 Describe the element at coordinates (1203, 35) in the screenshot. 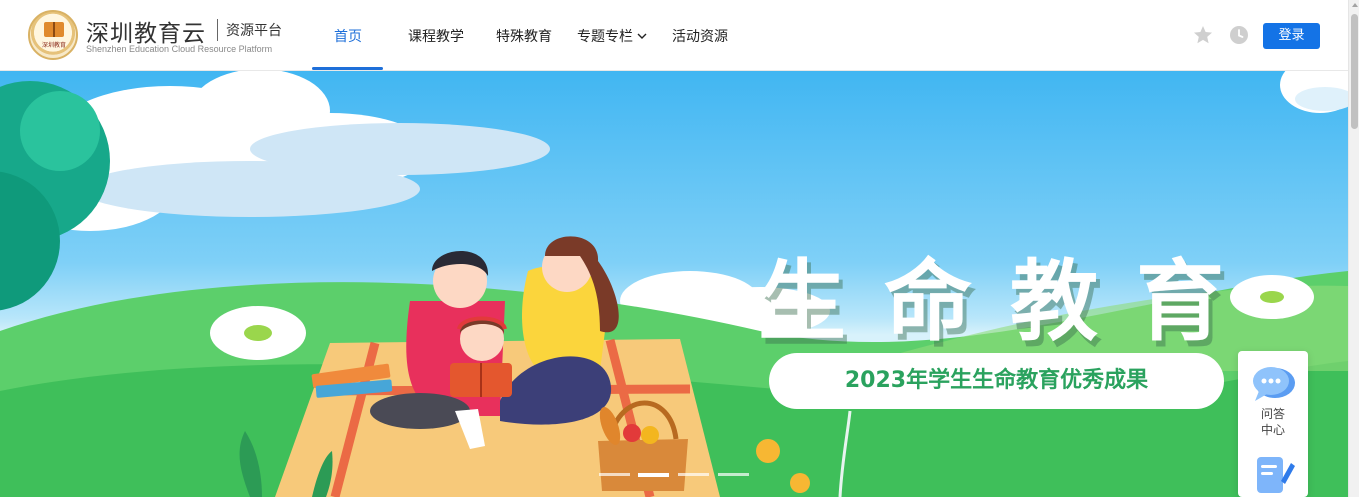

I see `star-icon` at that location.